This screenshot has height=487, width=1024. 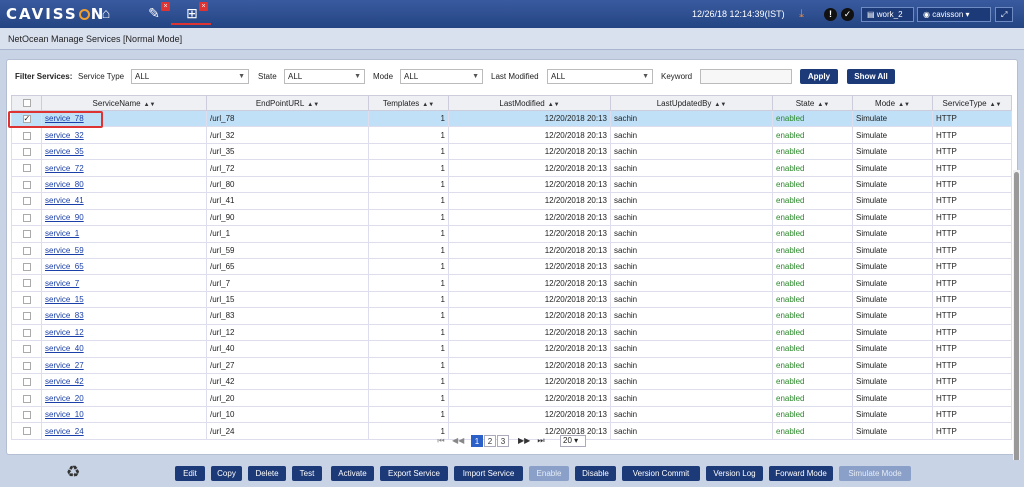 What do you see at coordinates (549, 473) in the screenshot?
I see `enable-button: Enable` at bounding box center [549, 473].